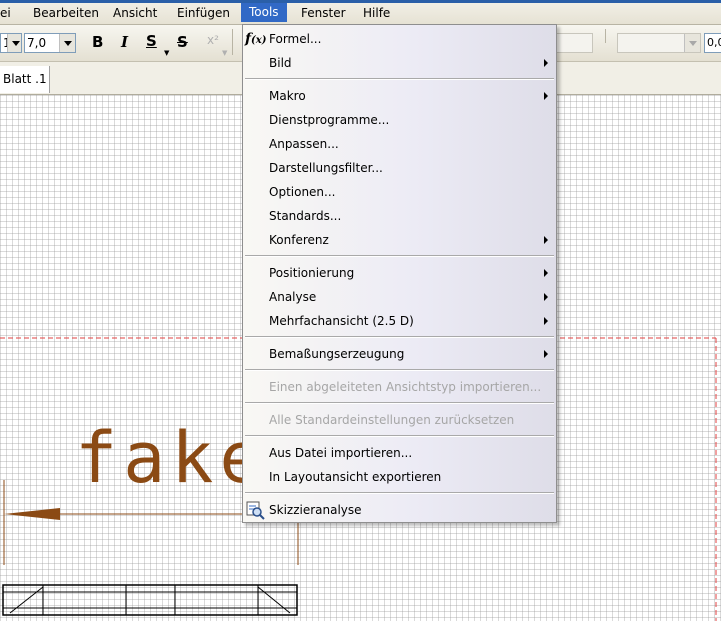 Image resolution: width=721 pixels, height=621 pixels. I want to click on dimension-arrow-head, so click(32, 514).